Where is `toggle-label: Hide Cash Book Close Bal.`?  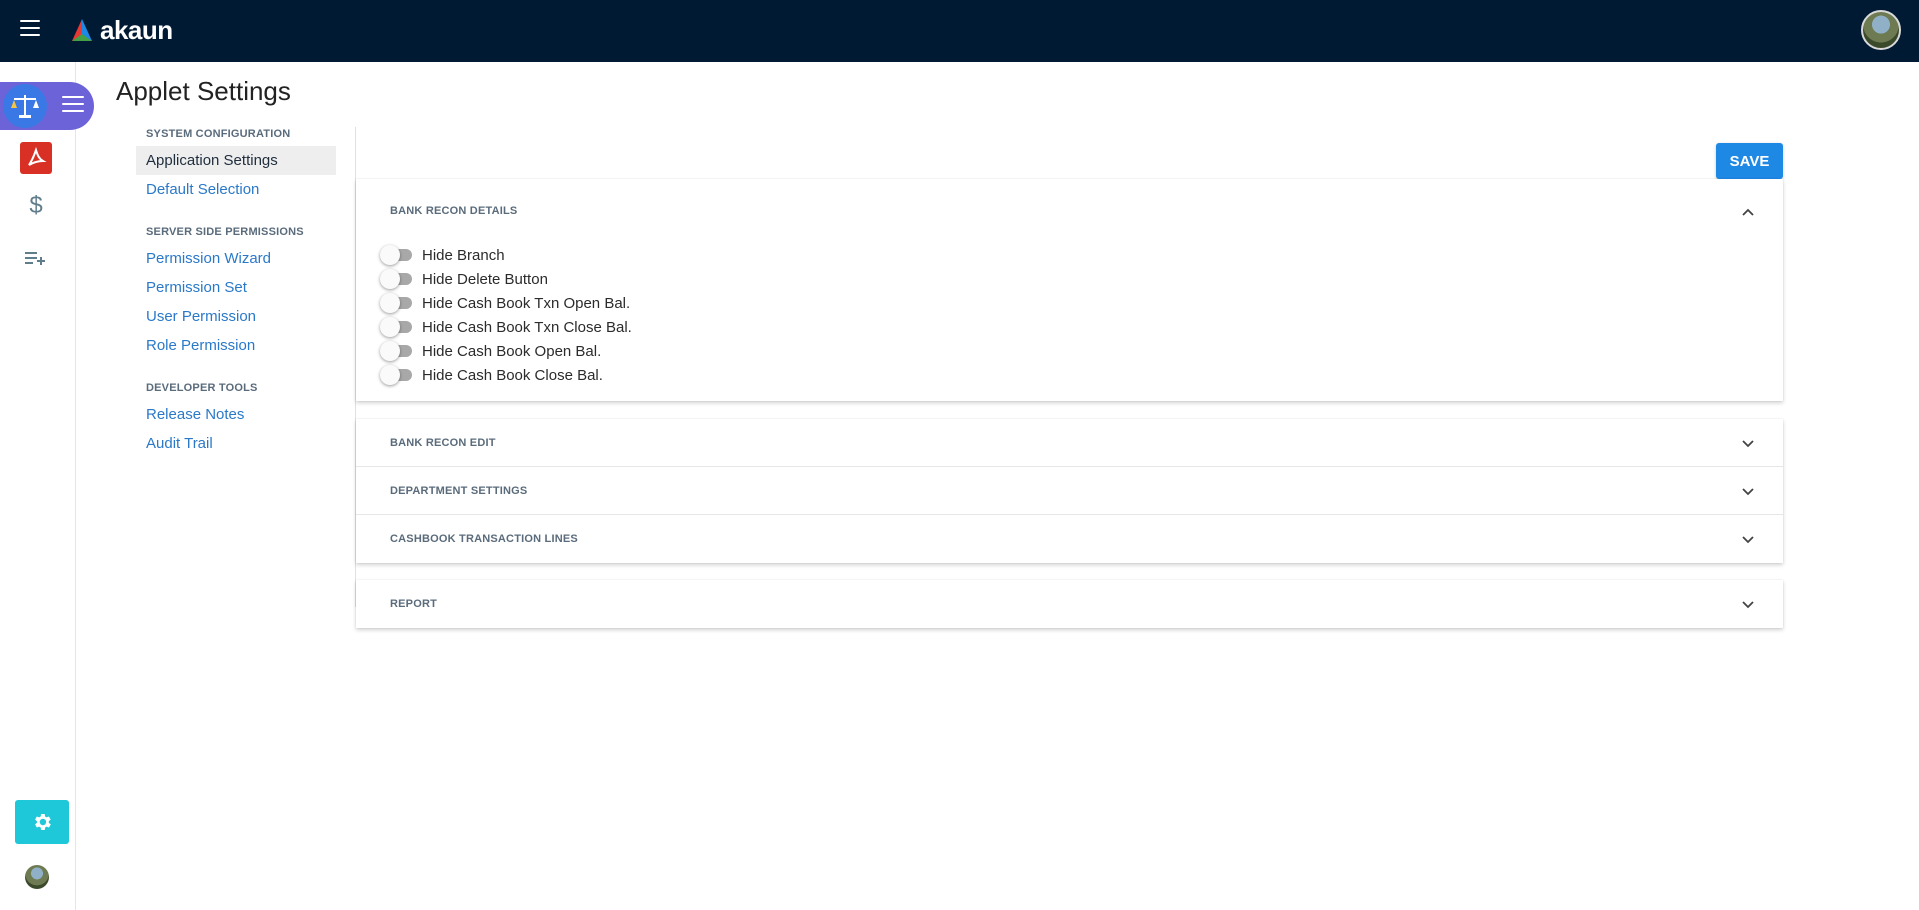
toggle-label: Hide Cash Book Close Bal. is located at coordinates (512, 375).